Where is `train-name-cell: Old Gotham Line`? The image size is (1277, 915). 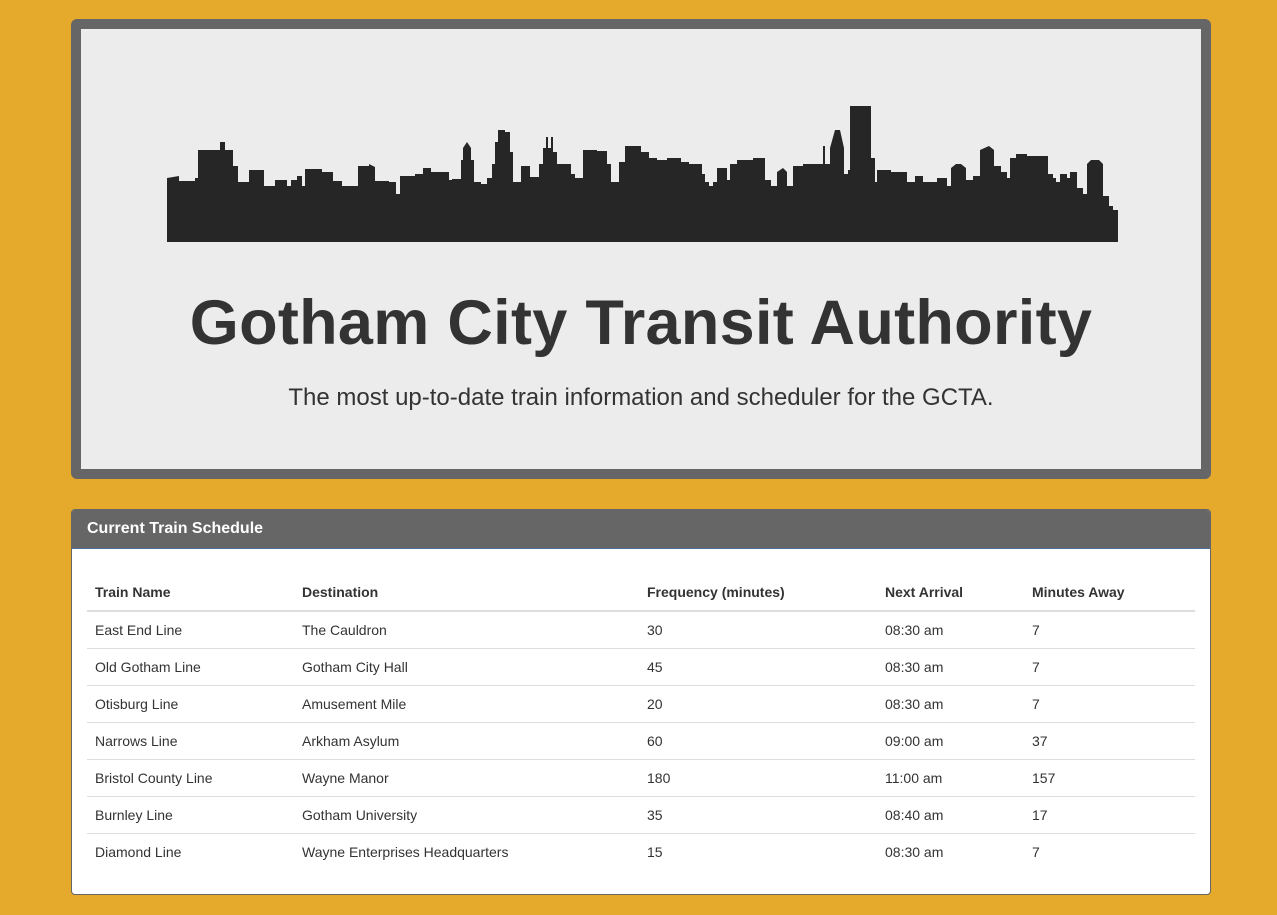
train-name-cell: Old Gotham Line is located at coordinates (190, 667).